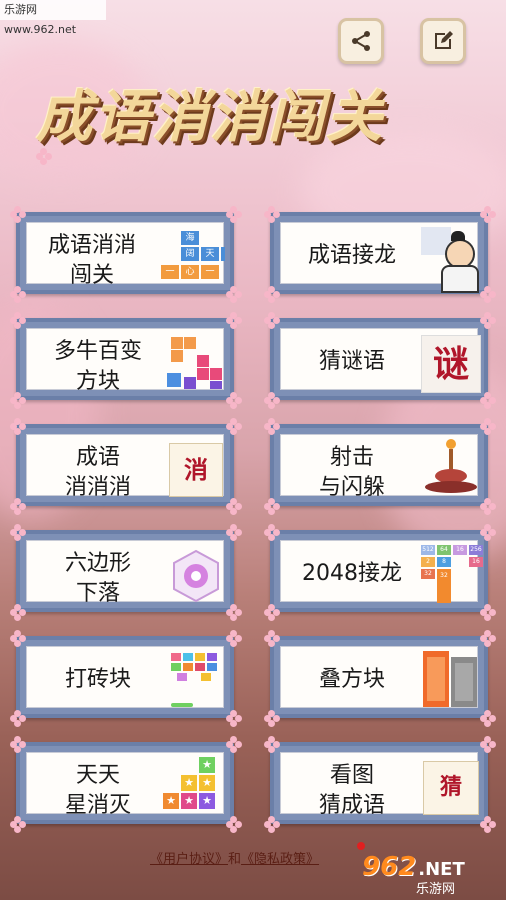 This screenshot has width=506, height=900. What do you see at coordinates (199, 681) in the screenshot?
I see `thumb-bricks` at bounding box center [199, 681].